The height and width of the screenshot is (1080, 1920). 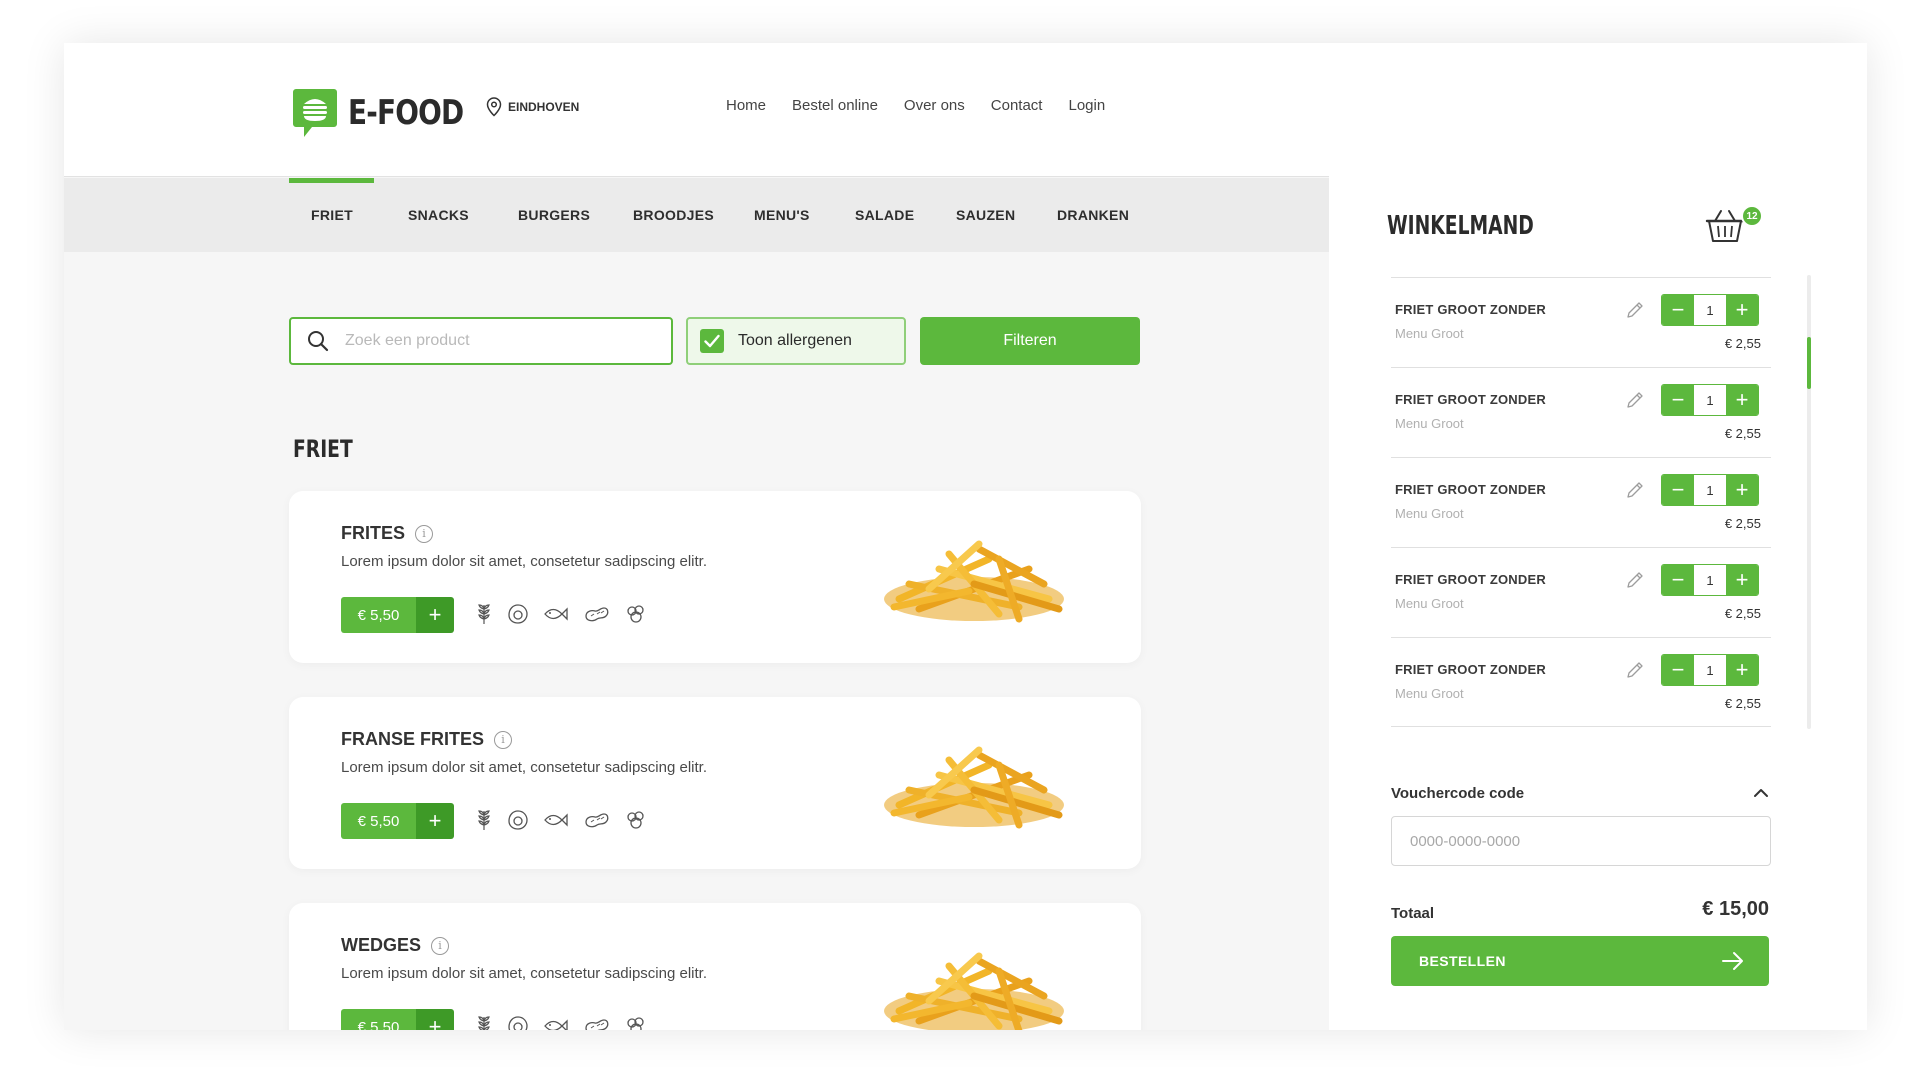 I want to click on tab-dranken: DRANKEN, so click(x=1093, y=215).